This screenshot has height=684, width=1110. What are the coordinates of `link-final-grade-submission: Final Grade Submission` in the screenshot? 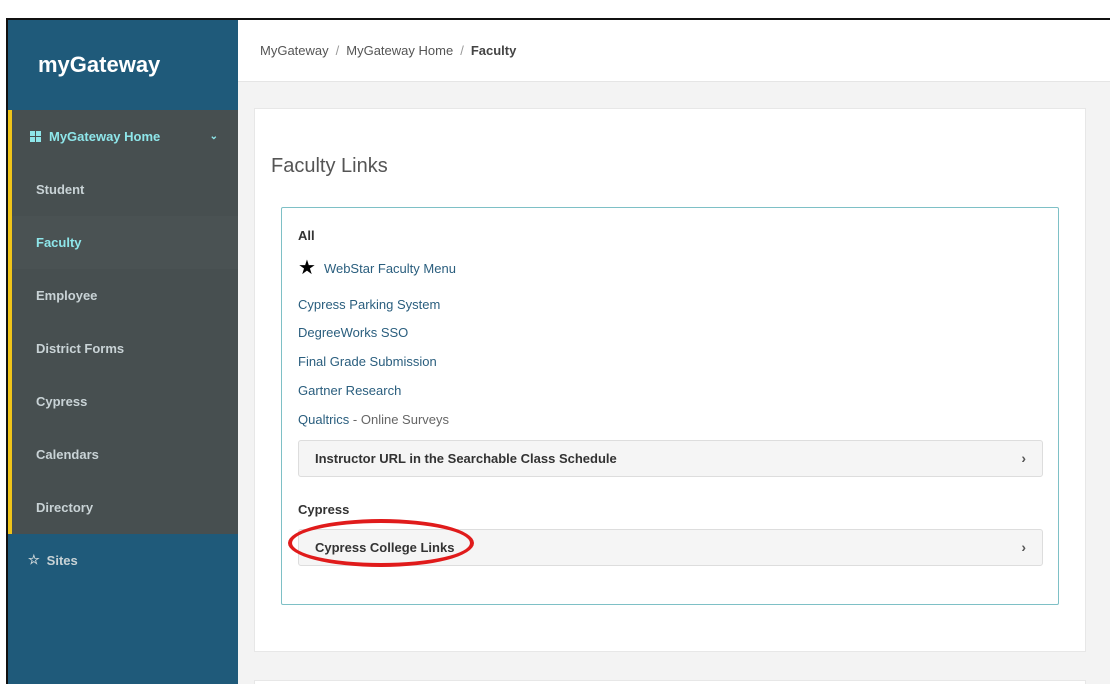 It's located at (367, 361).